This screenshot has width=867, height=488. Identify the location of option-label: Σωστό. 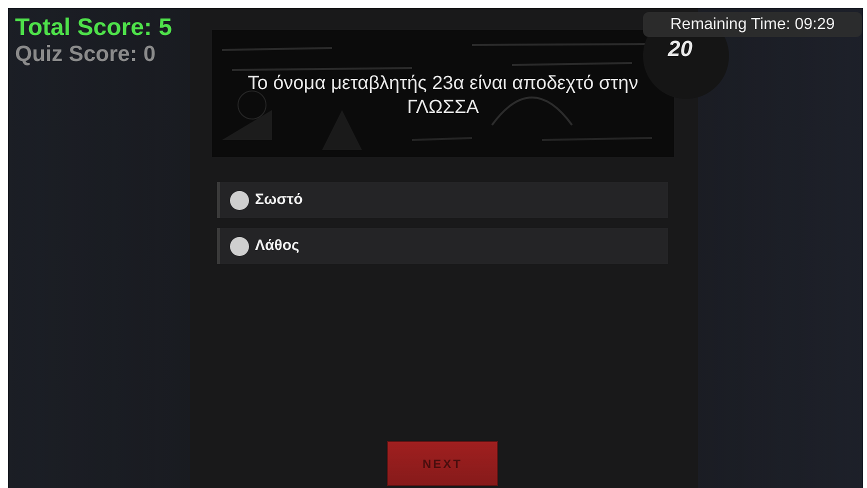
(279, 200).